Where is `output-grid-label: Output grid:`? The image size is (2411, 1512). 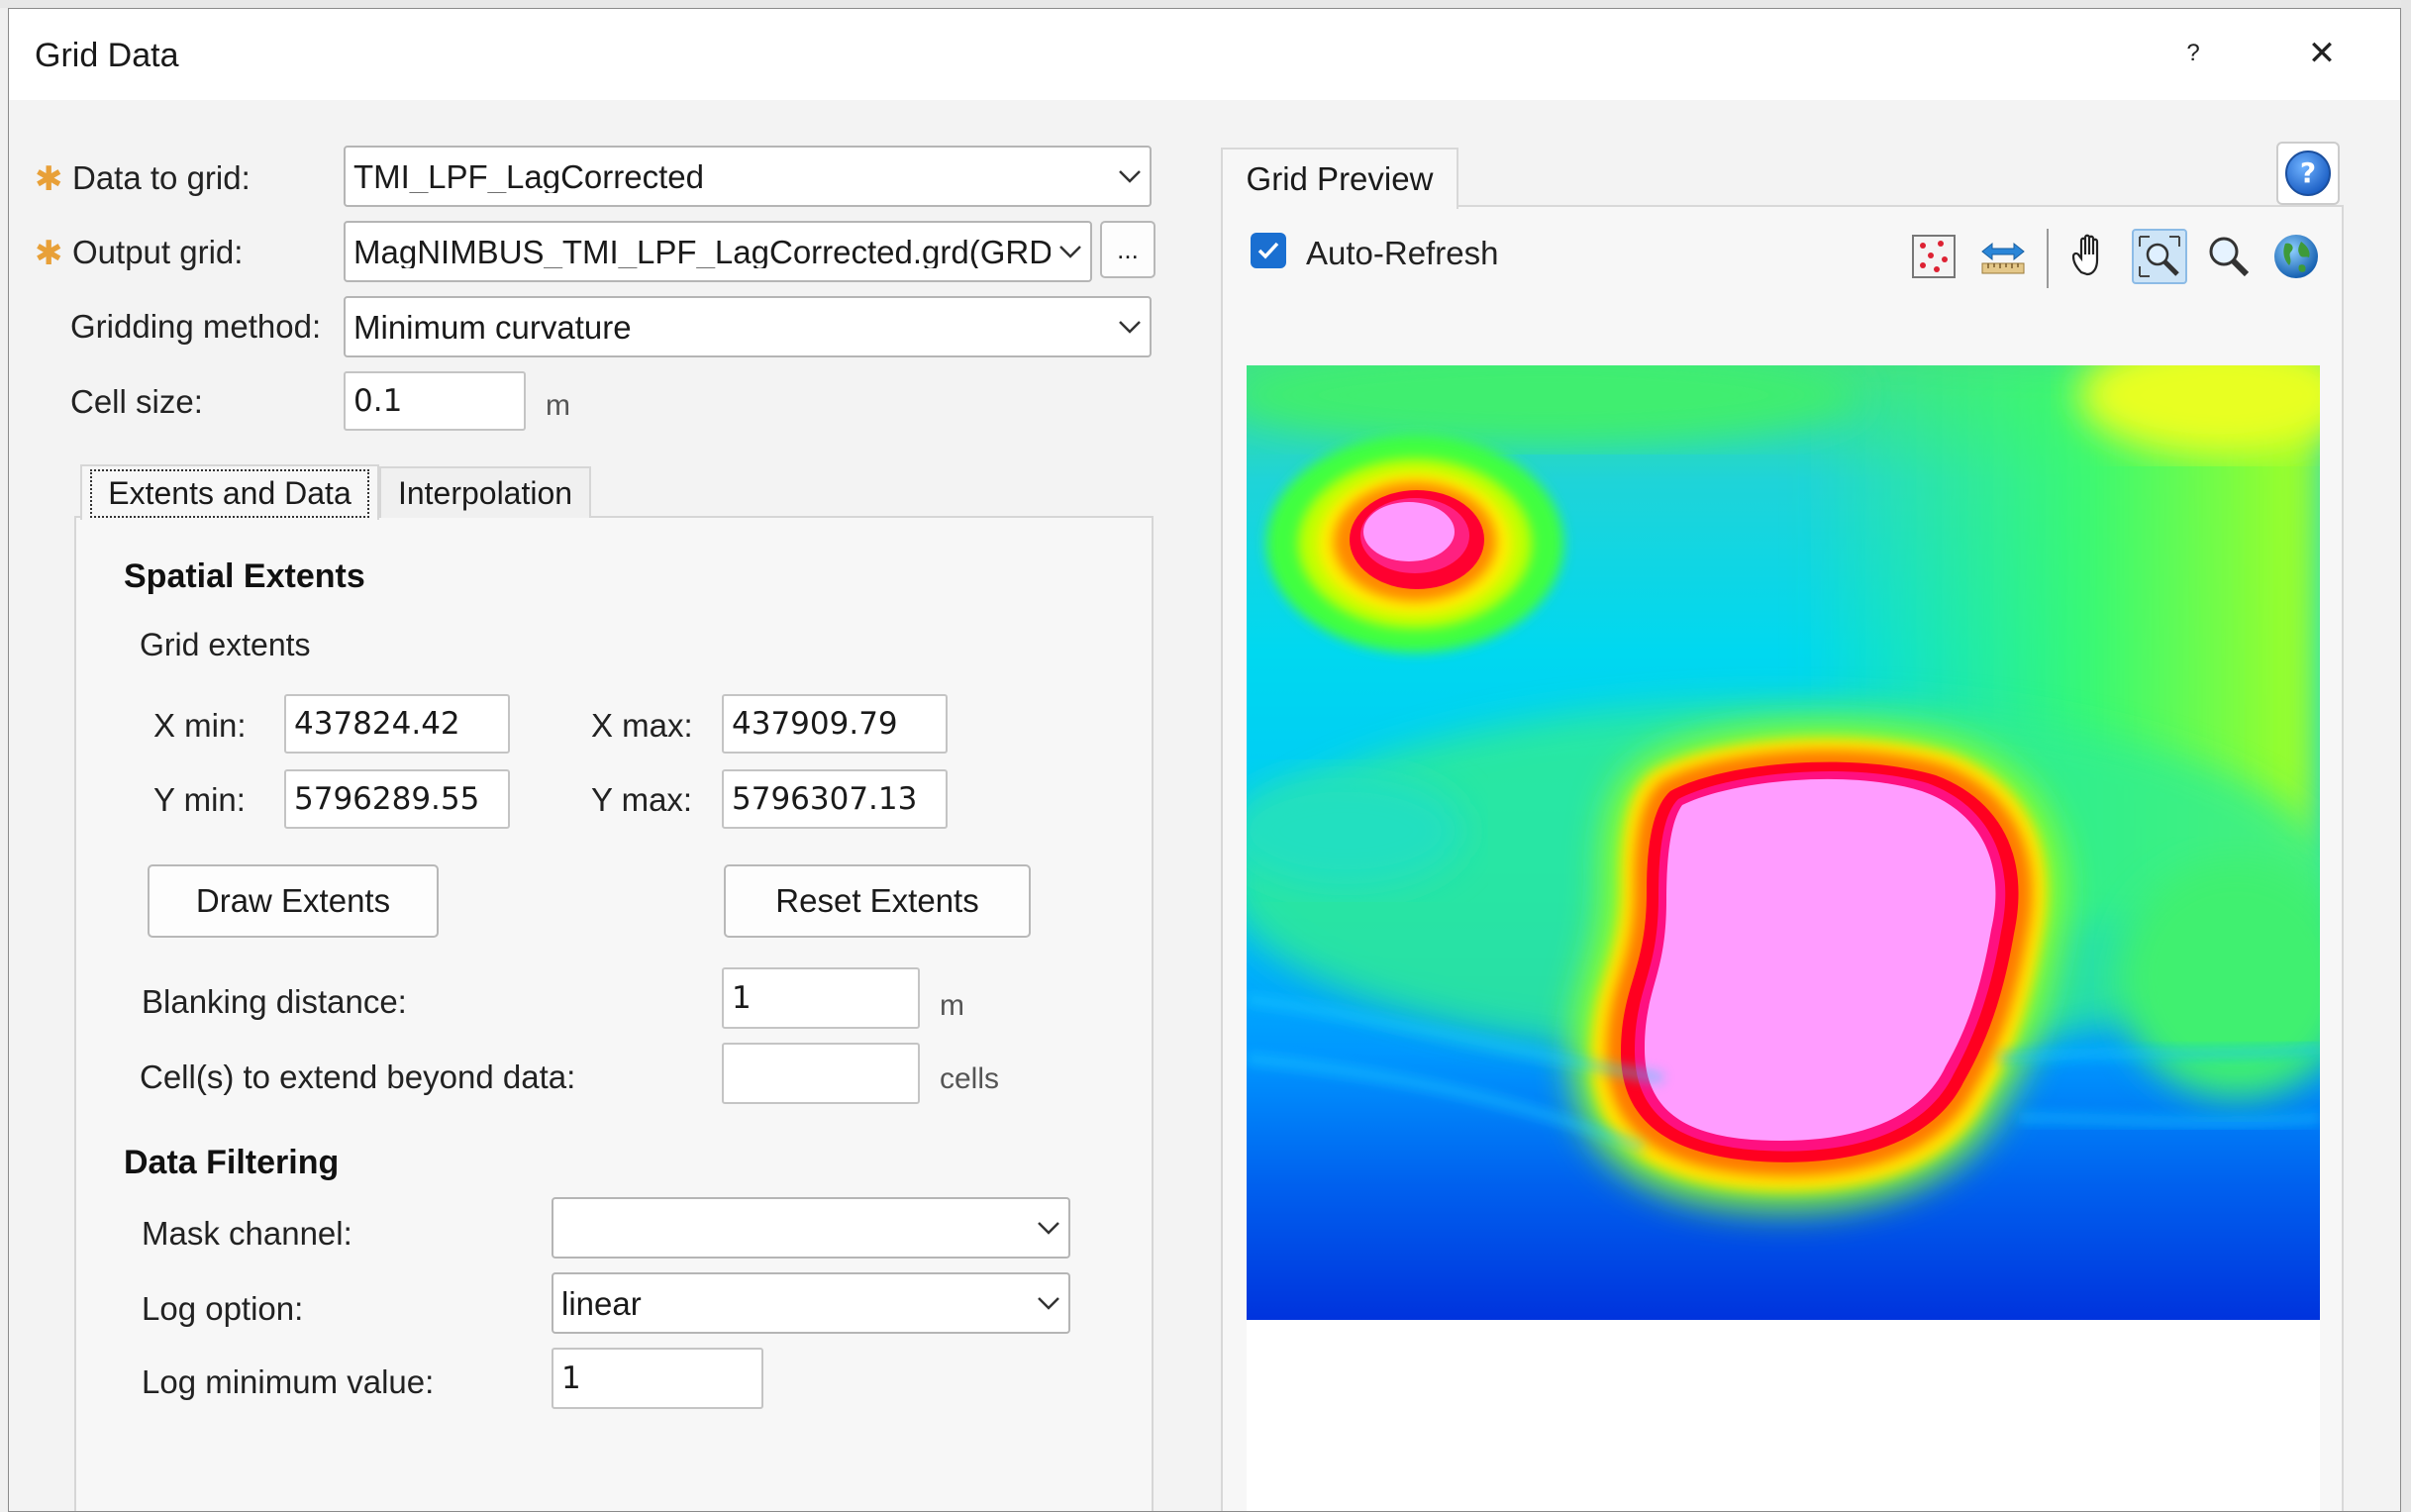 output-grid-label: Output grid: is located at coordinates (158, 252).